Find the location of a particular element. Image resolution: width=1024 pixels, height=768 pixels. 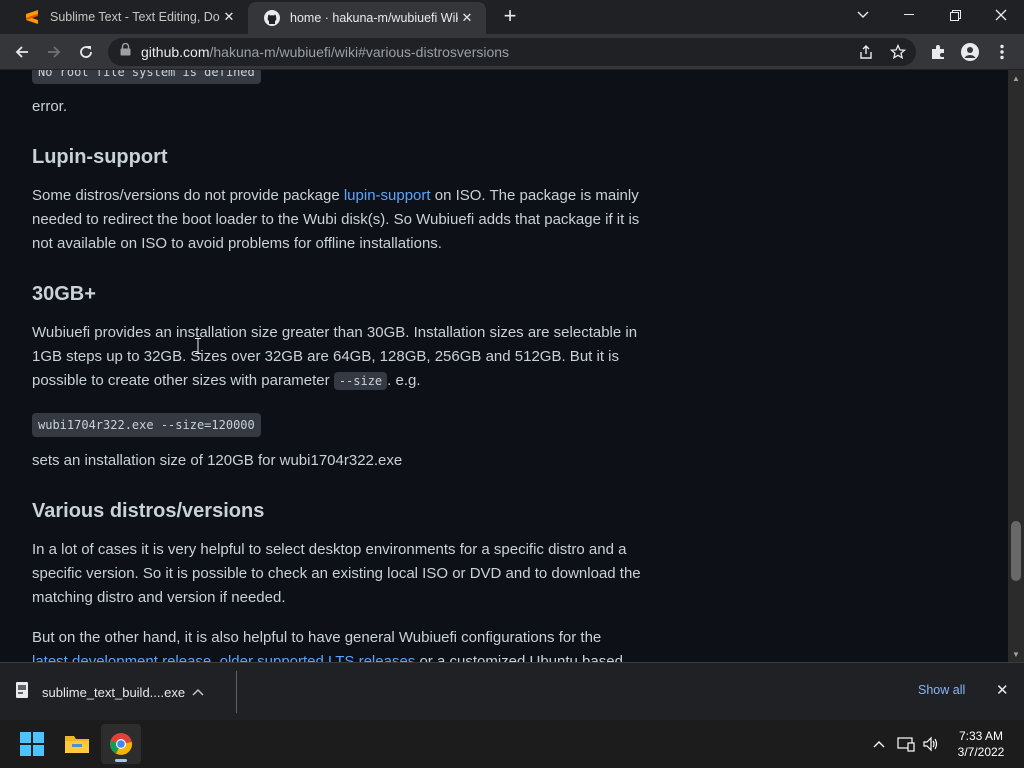

back-button is located at coordinates (22, 52).